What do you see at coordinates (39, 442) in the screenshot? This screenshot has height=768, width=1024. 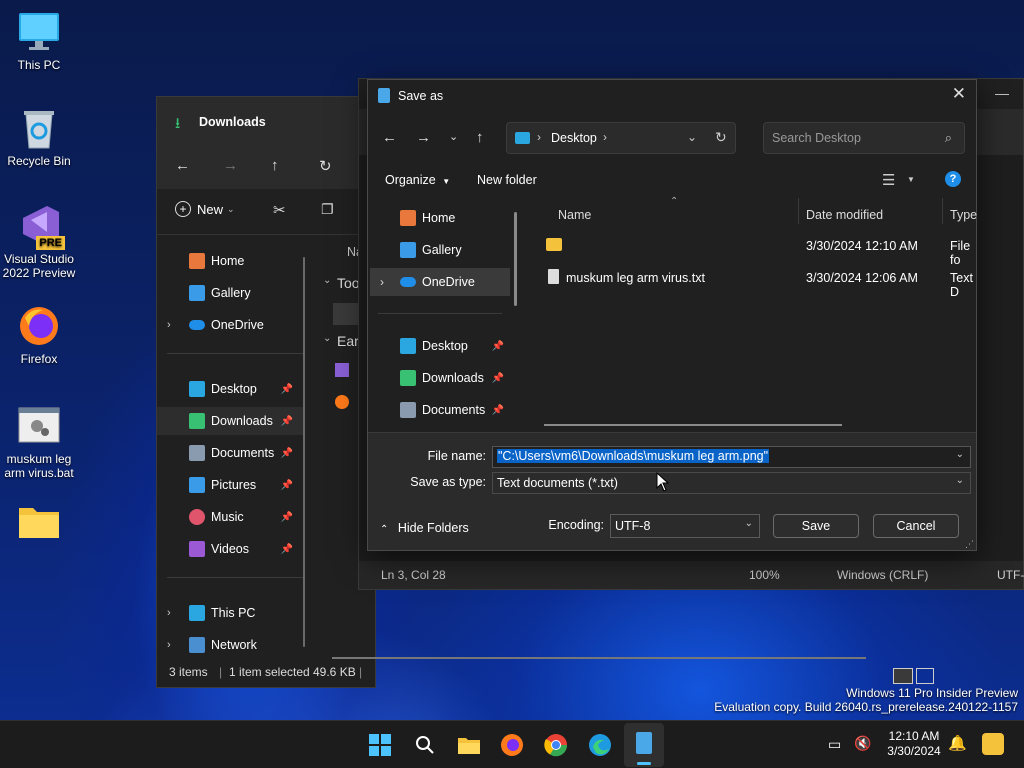 I see `desktop-icon-bat-file: muskum leg arm virus.bat` at bounding box center [39, 442].